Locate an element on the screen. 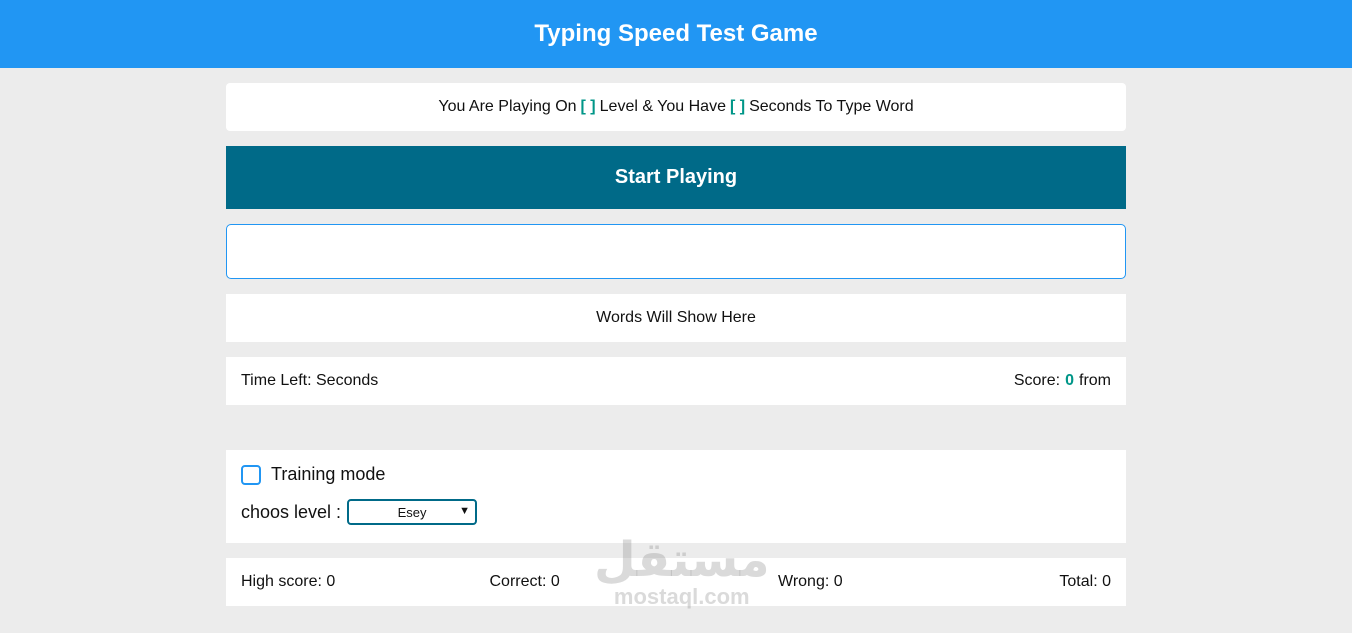  start-playing-button: Start Playing is located at coordinates (676, 177).